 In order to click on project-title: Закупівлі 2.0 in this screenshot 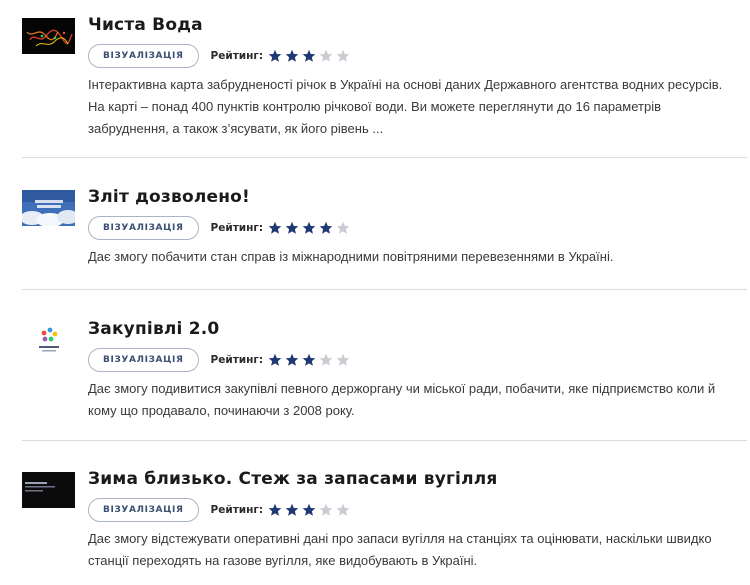, I will do `click(153, 329)`.